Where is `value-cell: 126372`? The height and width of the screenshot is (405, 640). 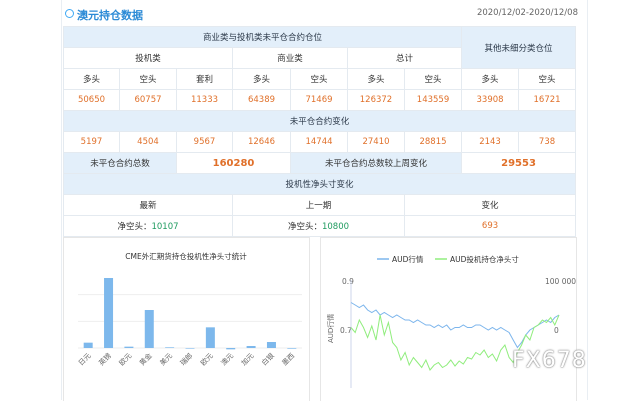
value-cell: 126372 is located at coordinates (376, 100).